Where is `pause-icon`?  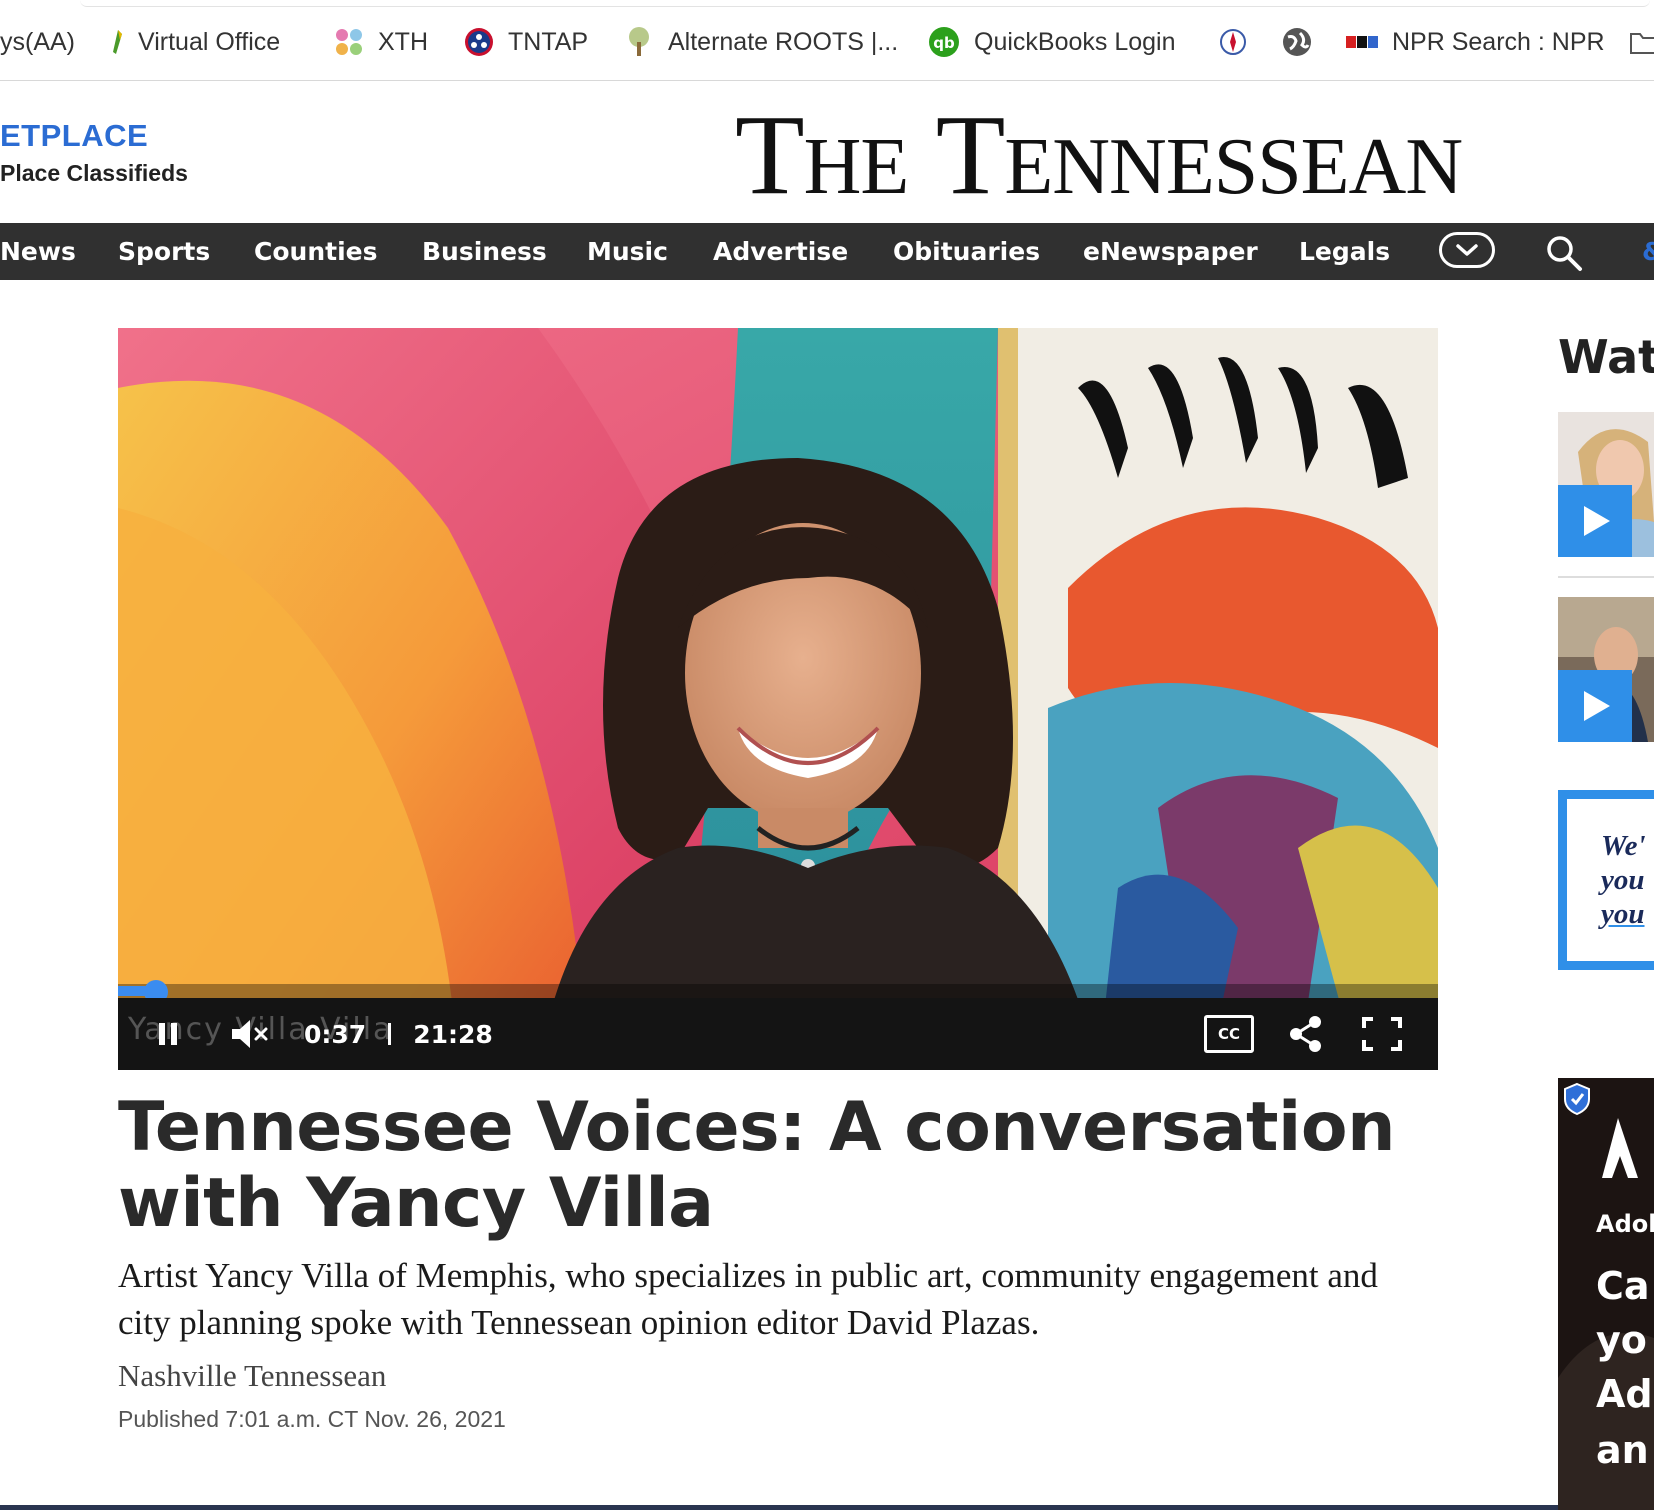 pause-icon is located at coordinates (168, 1034).